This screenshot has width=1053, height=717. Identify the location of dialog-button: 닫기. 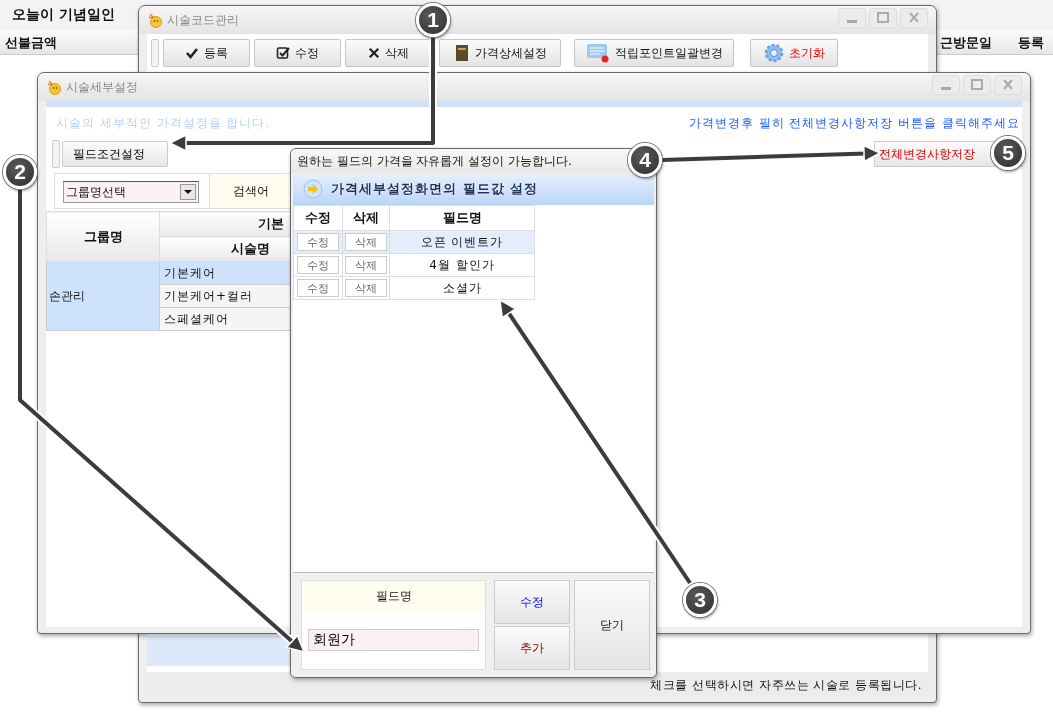
(612, 625).